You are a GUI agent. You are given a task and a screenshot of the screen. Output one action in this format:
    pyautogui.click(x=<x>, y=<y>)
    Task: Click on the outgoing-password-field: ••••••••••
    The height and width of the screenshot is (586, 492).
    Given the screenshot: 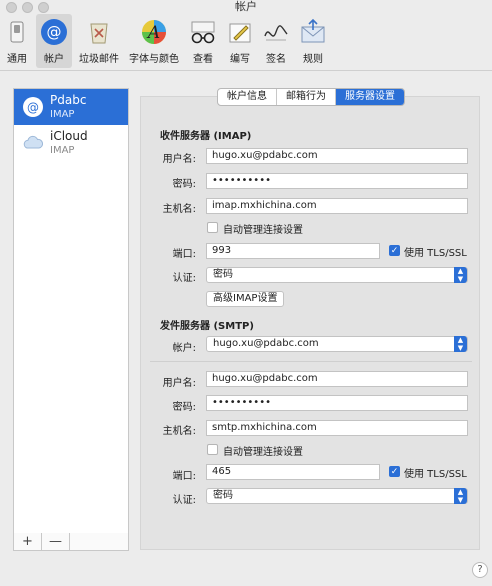 What is the action you would take?
    pyautogui.click(x=337, y=403)
    